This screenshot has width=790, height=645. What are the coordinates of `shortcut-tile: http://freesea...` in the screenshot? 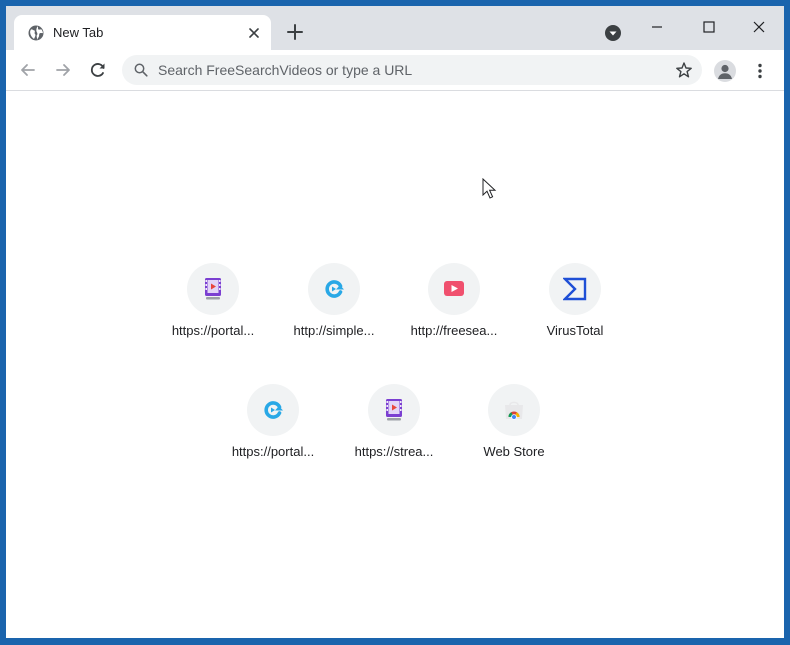 It's located at (454, 303).